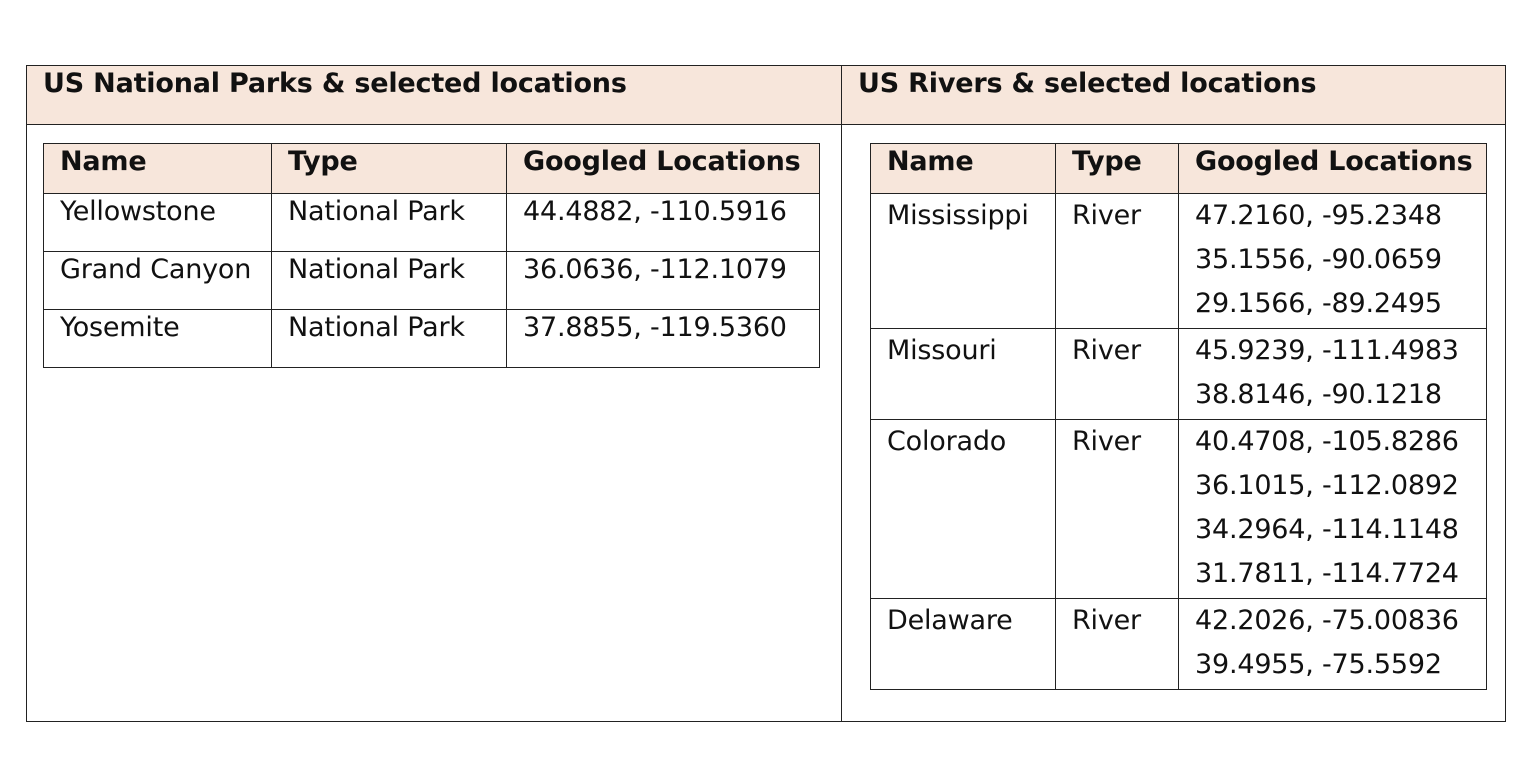 The width and height of the screenshot is (1528, 770). Describe the element at coordinates (389, 168) in the screenshot. I see `parks-header-type: Type` at that location.